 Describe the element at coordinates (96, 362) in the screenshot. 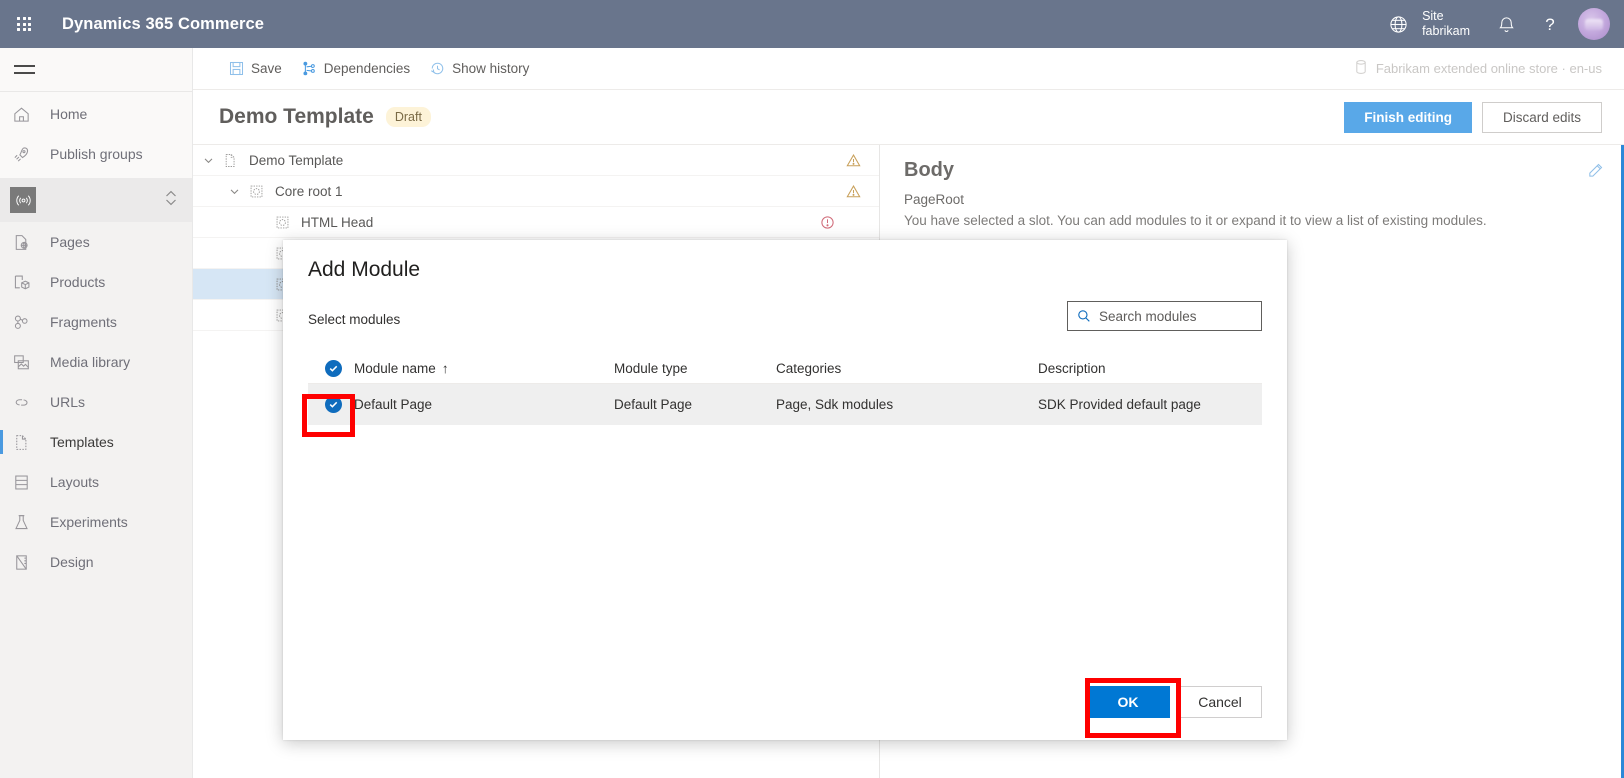

I see `sidebar-item-media-library: Media library` at that location.